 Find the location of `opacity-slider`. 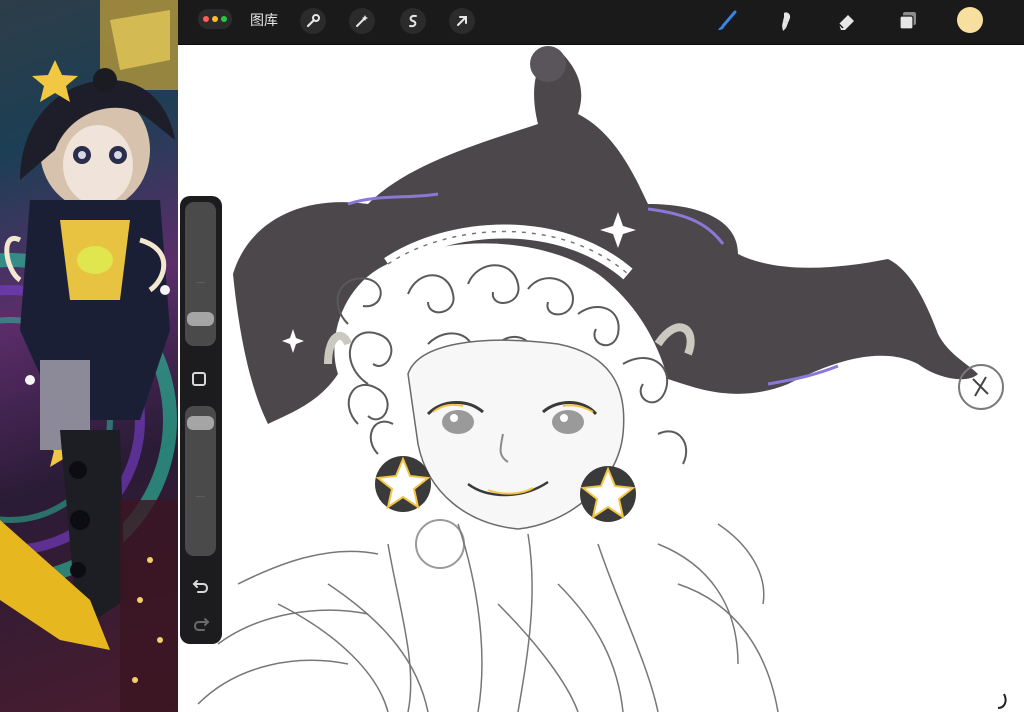

opacity-slider is located at coordinates (200, 481).